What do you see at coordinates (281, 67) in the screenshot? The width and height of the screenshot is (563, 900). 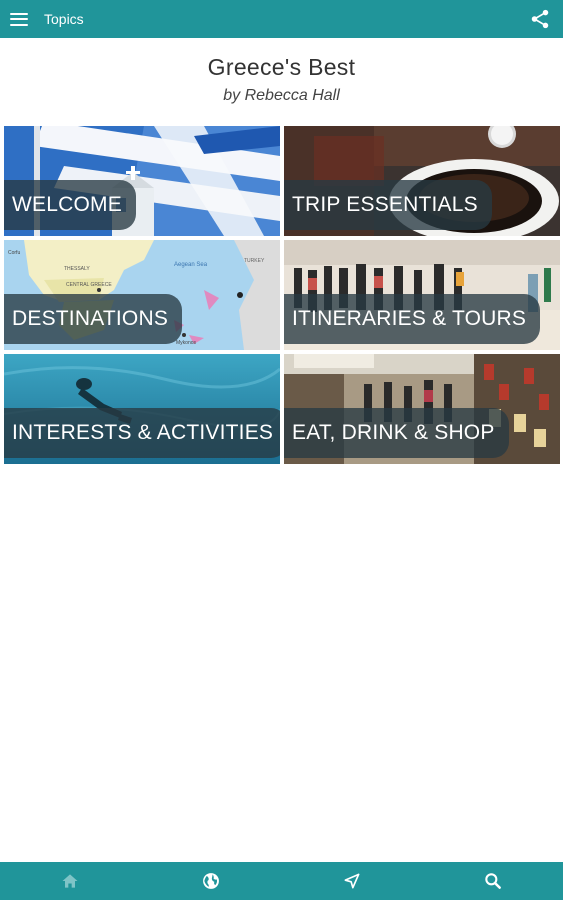 I see `book-title: Greece's Best` at bounding box center [281, 67].